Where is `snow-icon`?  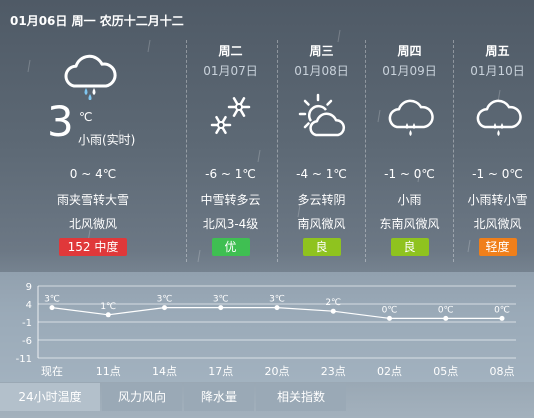 snow-icon is located at coordinates (230, 116).